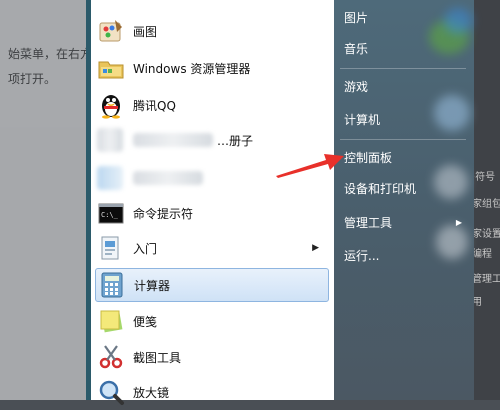 Image resolution: width=500 pixels, height=410 pixels. I want to click on places-item-control-panel: 控制面板, so click(406, 157).